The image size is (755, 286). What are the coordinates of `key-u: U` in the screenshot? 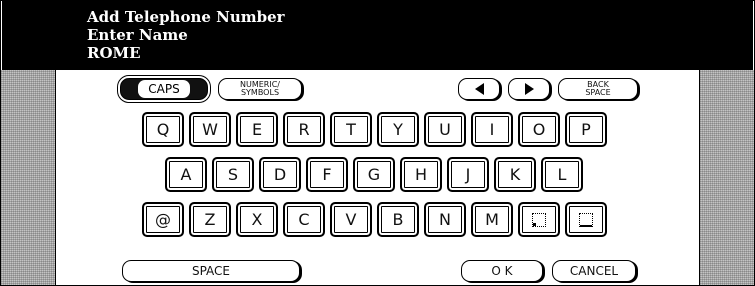 It's located at (445, 129).